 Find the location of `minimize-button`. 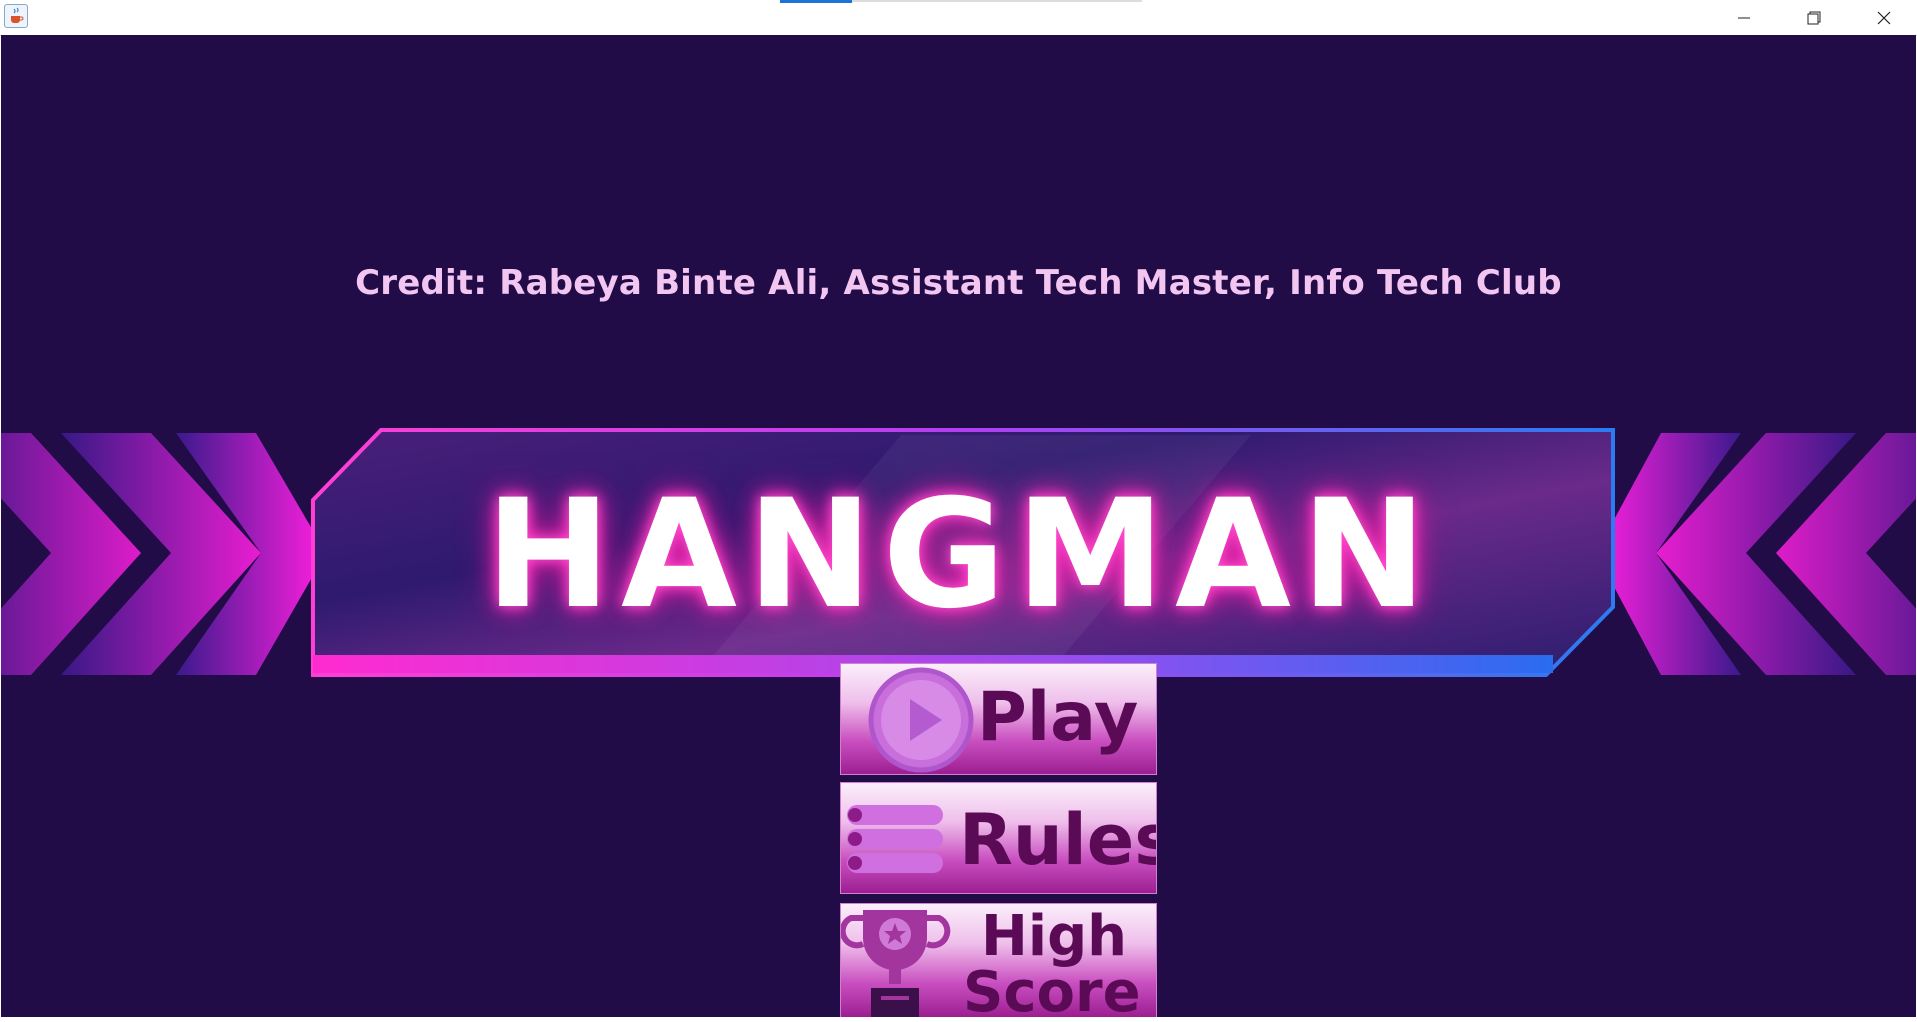

minimize-button is located at coordinates (1744, 17).